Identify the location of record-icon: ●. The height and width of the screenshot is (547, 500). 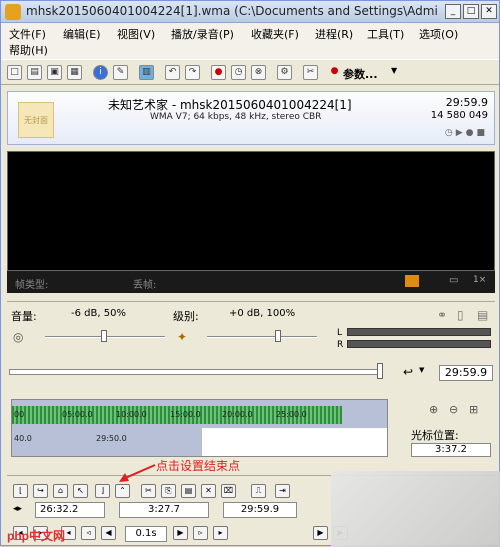
(218, 72).